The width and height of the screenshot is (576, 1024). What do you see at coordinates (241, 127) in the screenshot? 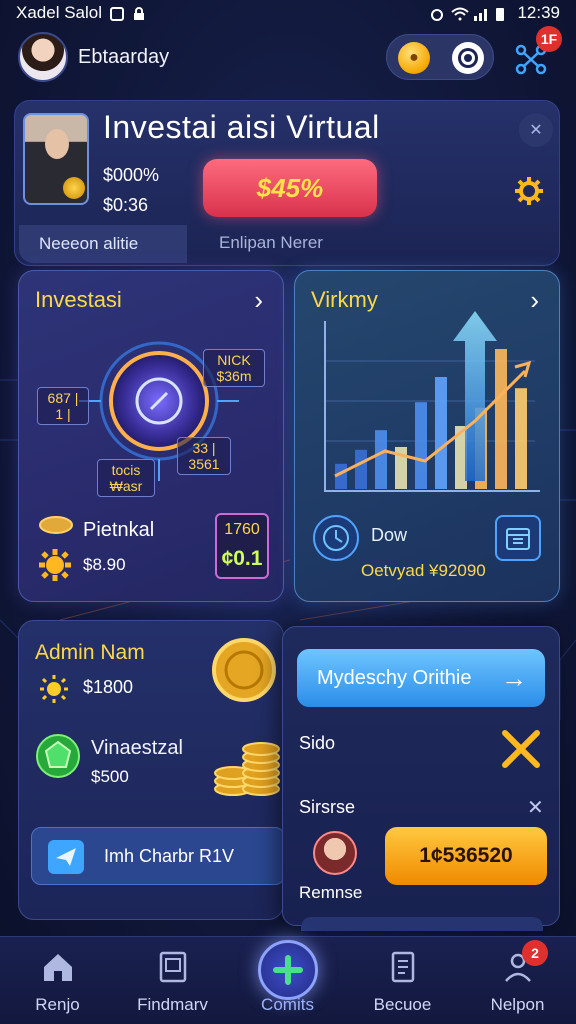
I see `hero-title: Investai aisi Virtual` at bounding box center [241, 127].